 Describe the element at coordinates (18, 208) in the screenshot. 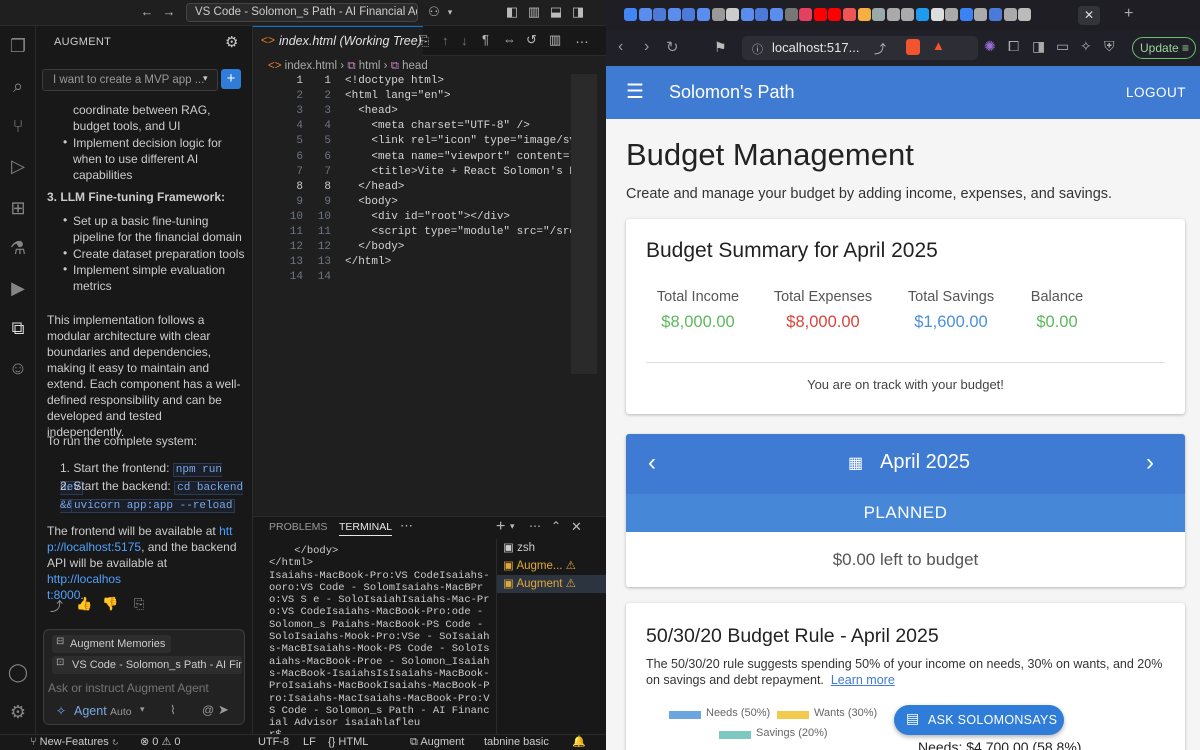

I see `extensions-icon: ⊞` at that location.